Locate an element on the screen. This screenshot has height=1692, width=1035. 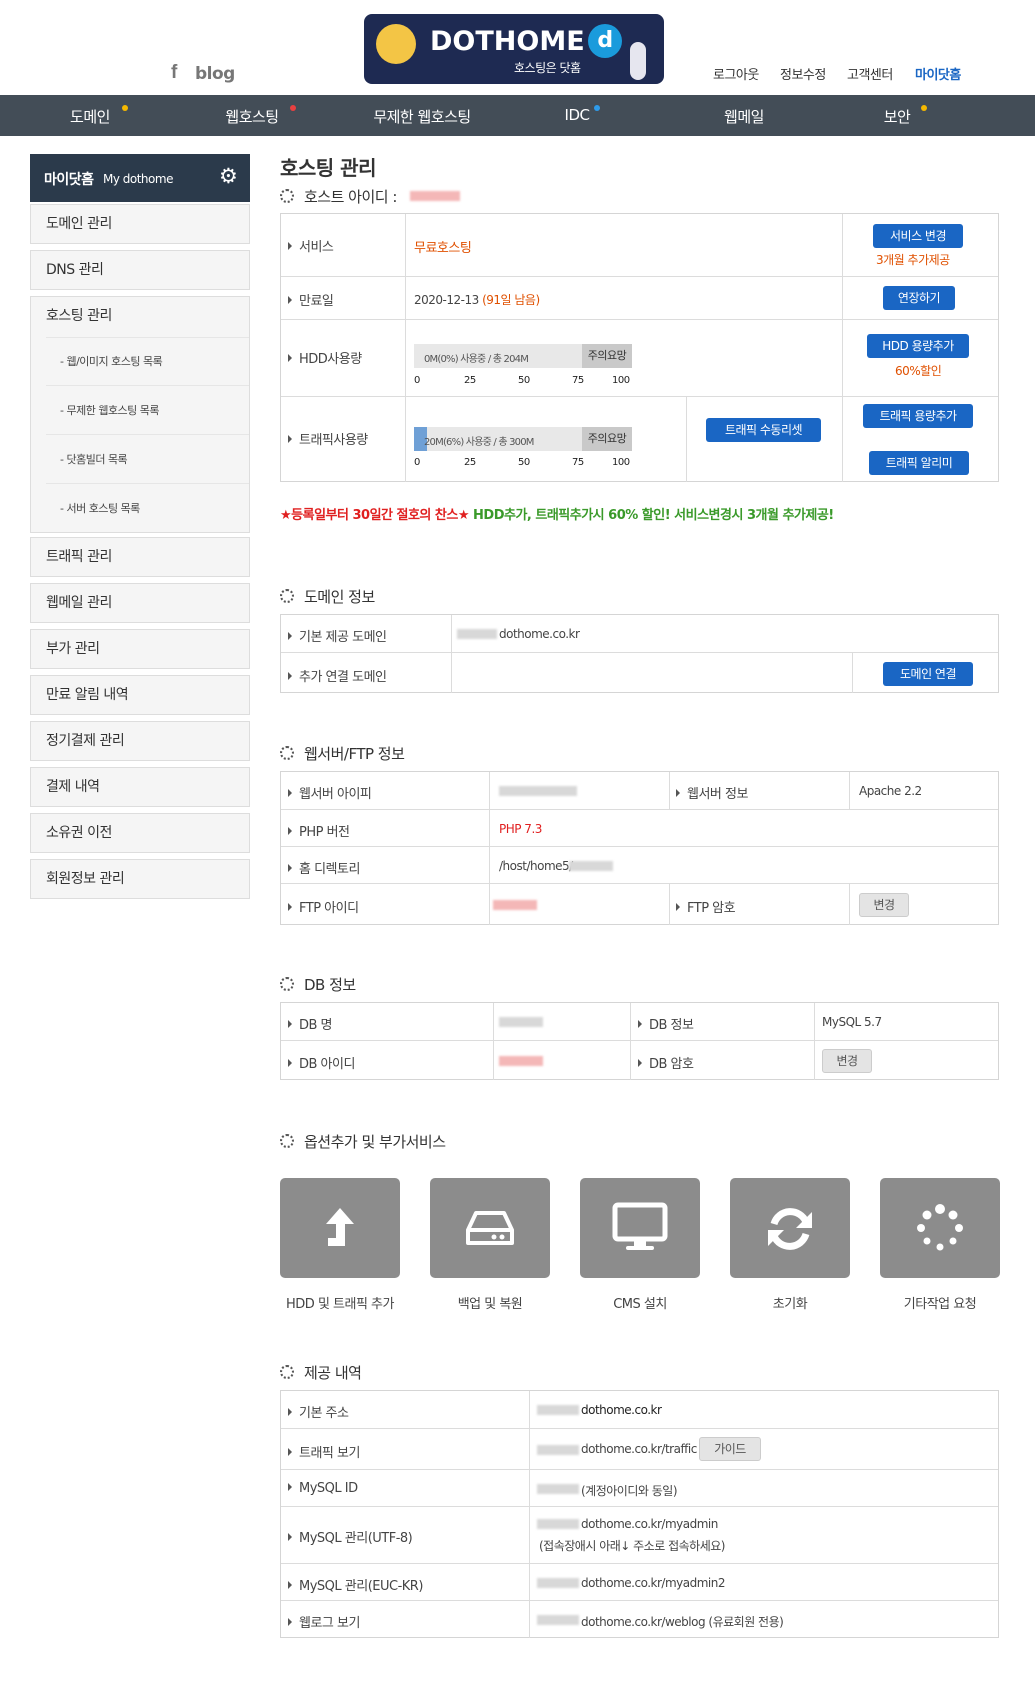
sub-item-builder: - 닷홈빌더 목록 is located at coordinates (161, 459).